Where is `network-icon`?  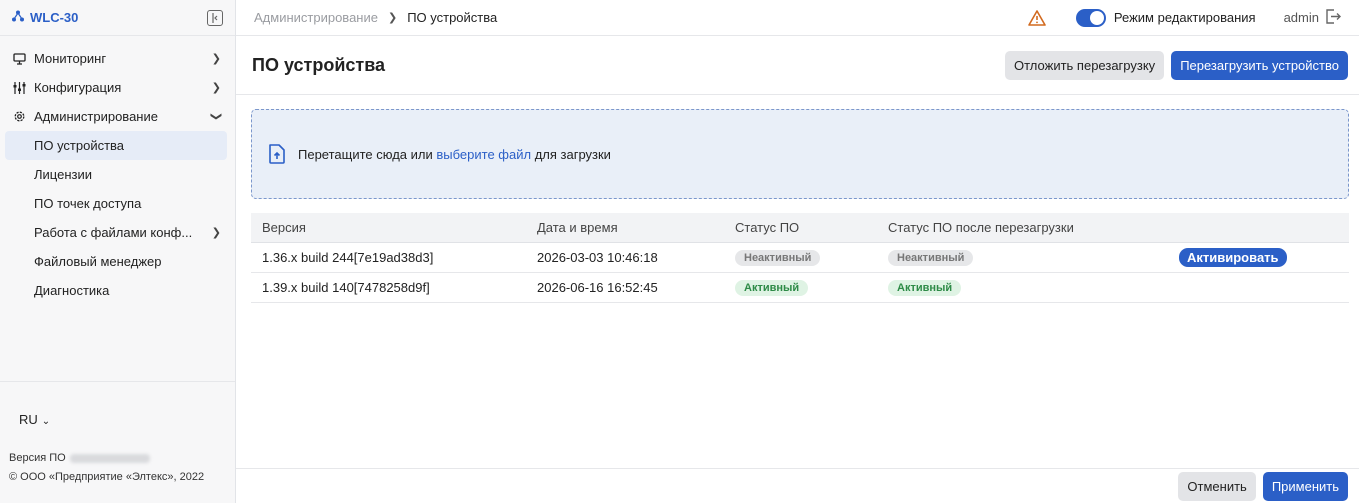 network-icon is located at coordinates (18, 17).